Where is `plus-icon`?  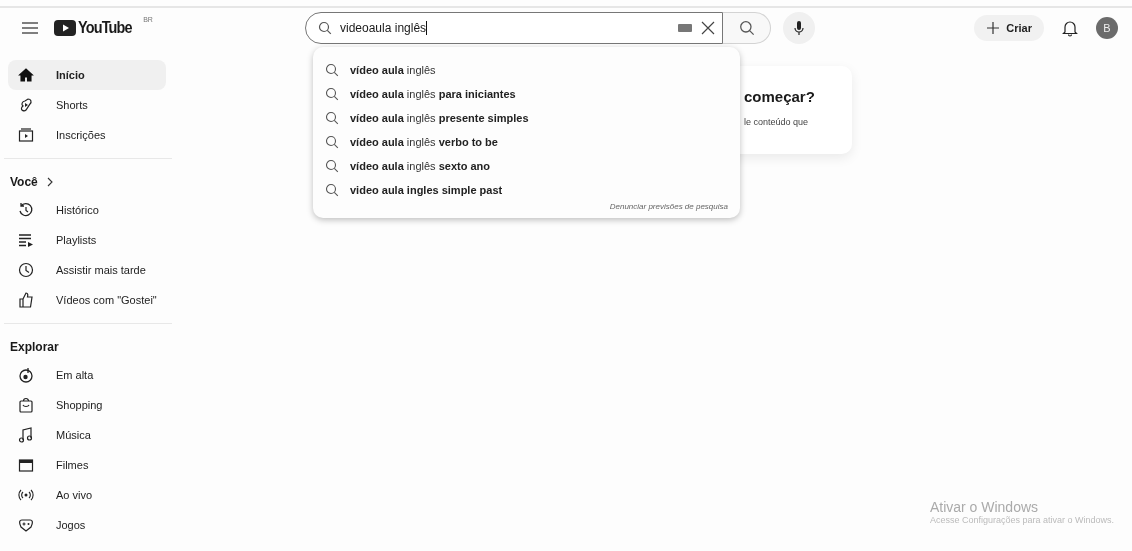 plus-icon is located at coordinates (993, 28).